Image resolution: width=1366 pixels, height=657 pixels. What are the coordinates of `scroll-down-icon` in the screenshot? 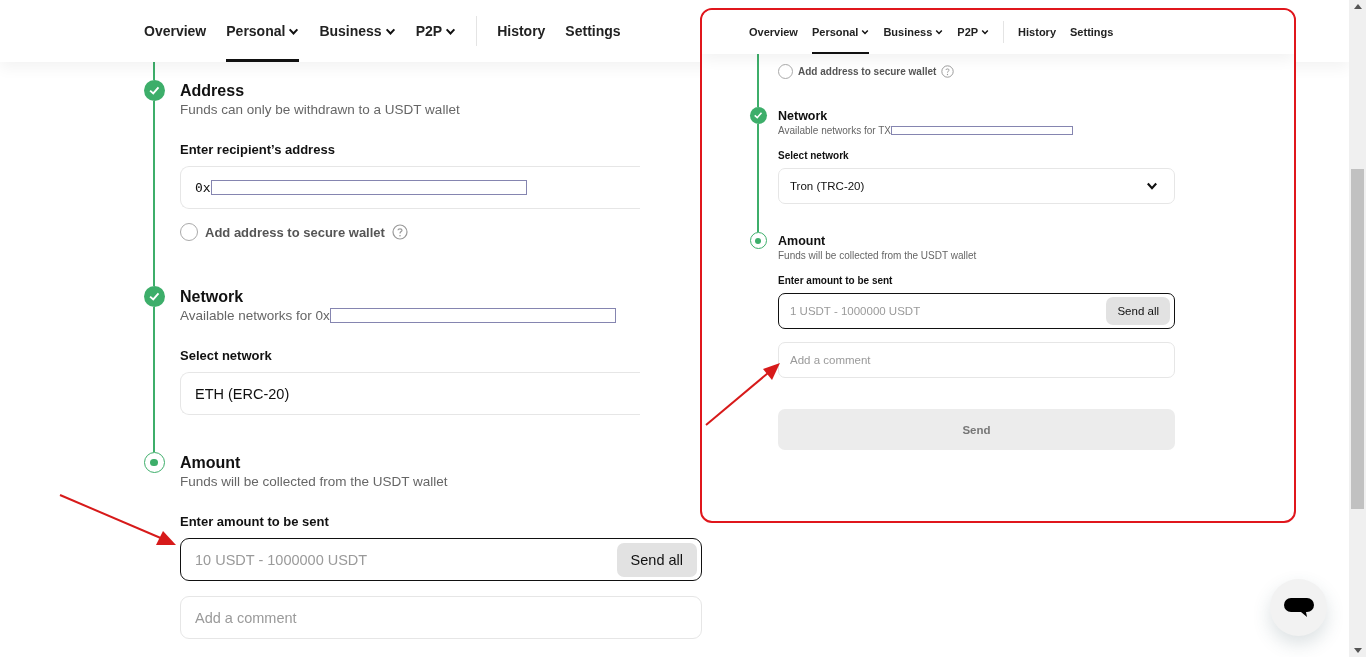 It's located at (1357, 650).